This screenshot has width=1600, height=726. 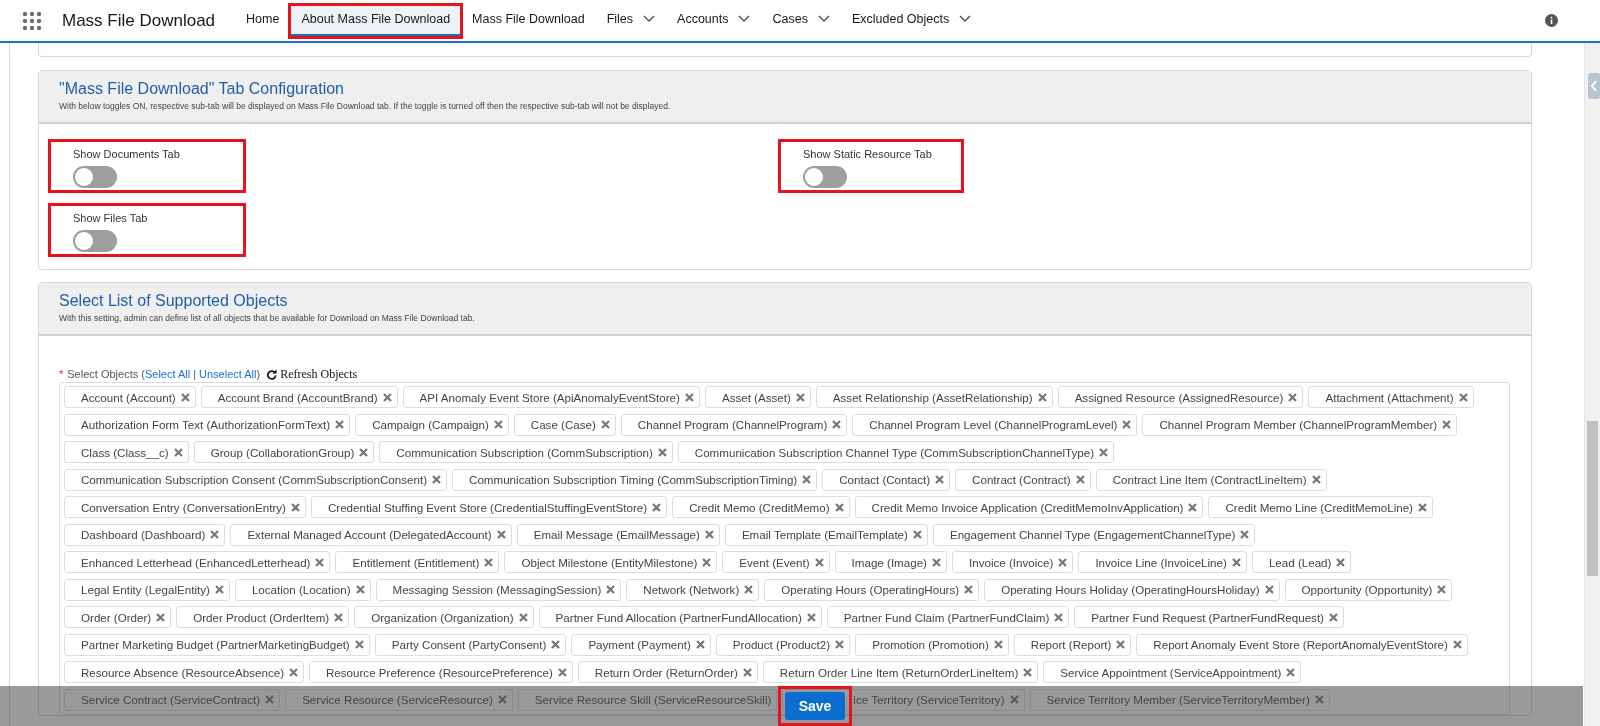 What do you see at coordinates (526, 452) in the screenshot?
I see `object-pill: Communication Subscription (CommSubscription)` at bounding box center [526, 452].